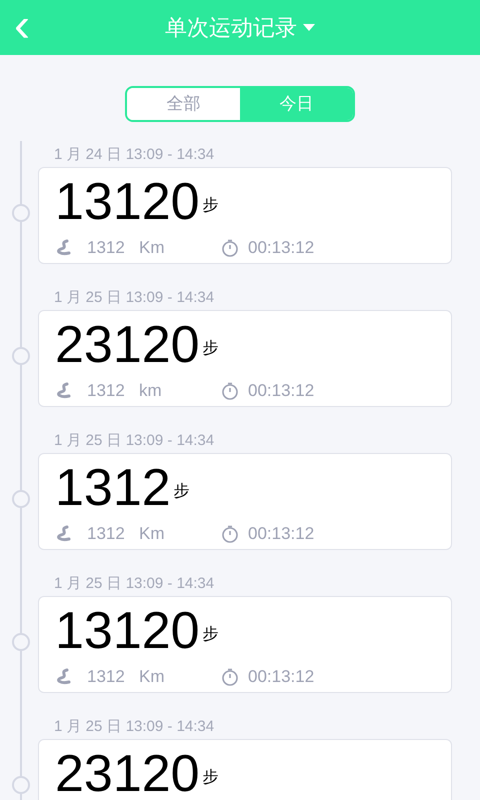 This screenshot has height=800, width=480. I want to click on page-title: 单次运动记录, so click(231, 28).